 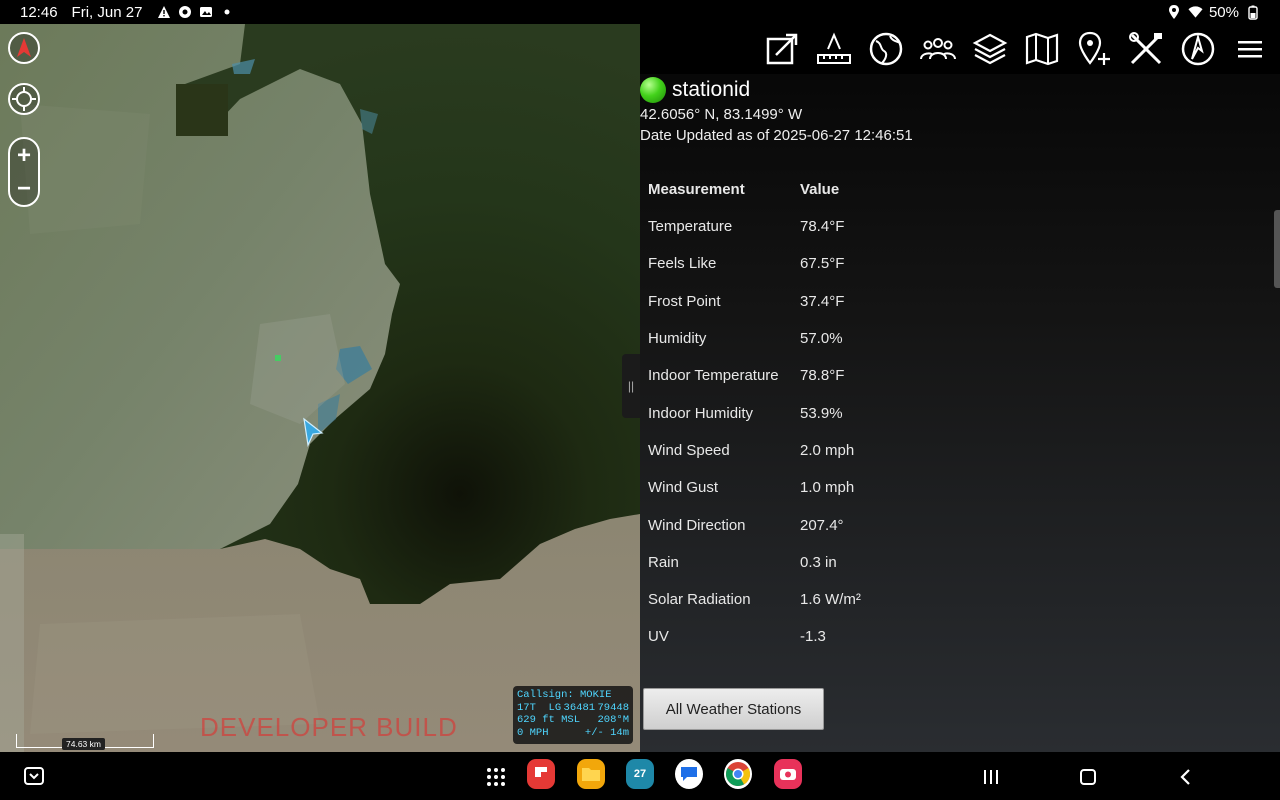 I want to click on status-dot-icon, so click(x=653, y=90).